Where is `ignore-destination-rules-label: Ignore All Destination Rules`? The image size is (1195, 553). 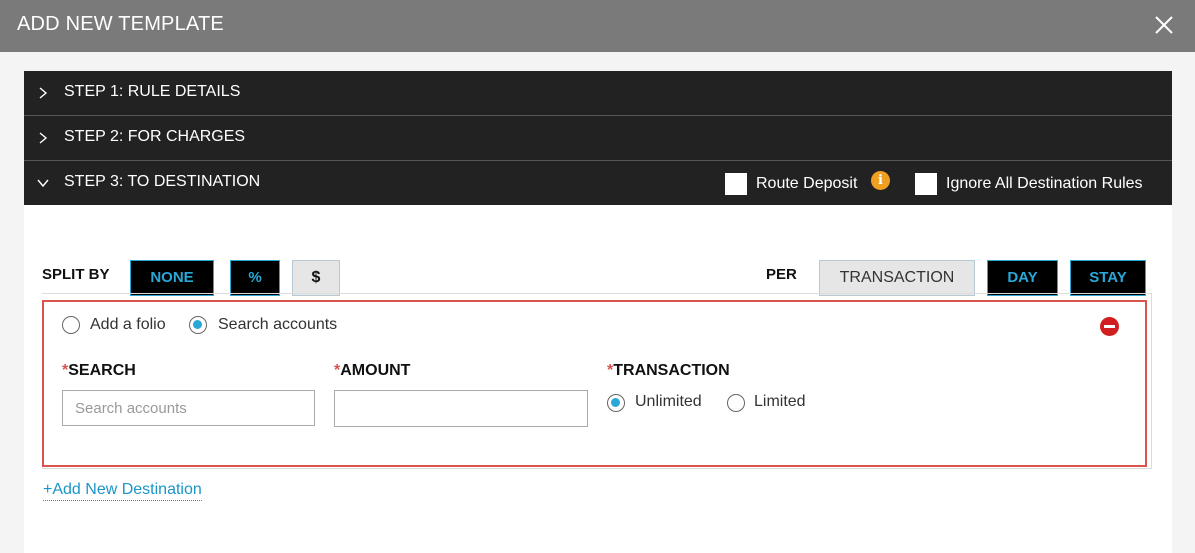 ignore-destination-rules-label: Ignore All Destination Rules is located at coordinates (1044, 183).